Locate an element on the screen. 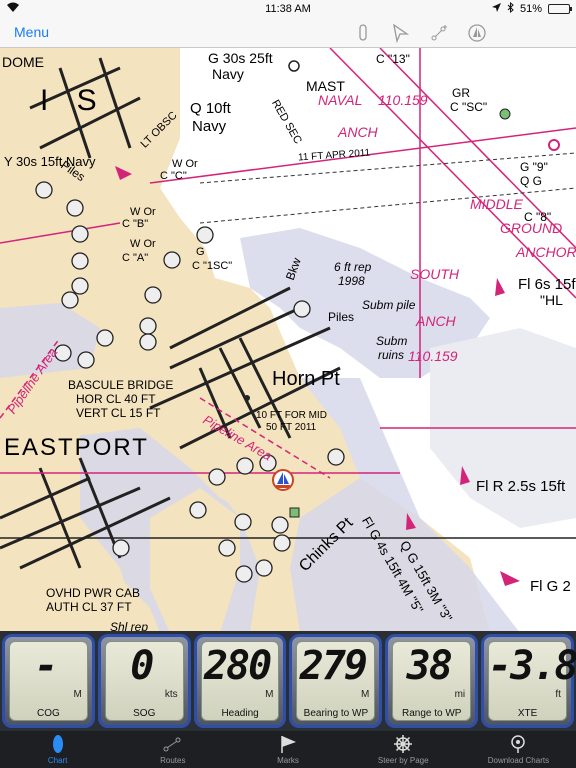  ship-wheel-icon is located at coordinates (403, 744).